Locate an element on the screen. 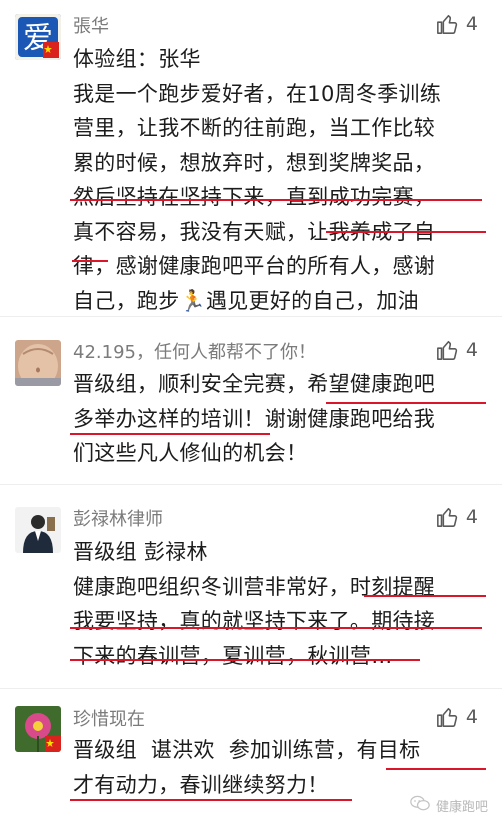 The height and width of the screenshot is (828, 502). comment-line: 体验组：张华 is located at coordinates (137, 59).